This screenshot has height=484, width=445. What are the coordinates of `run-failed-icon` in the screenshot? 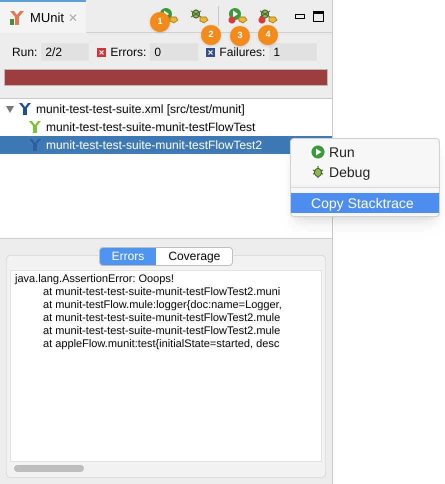 It's located at (238, 16).